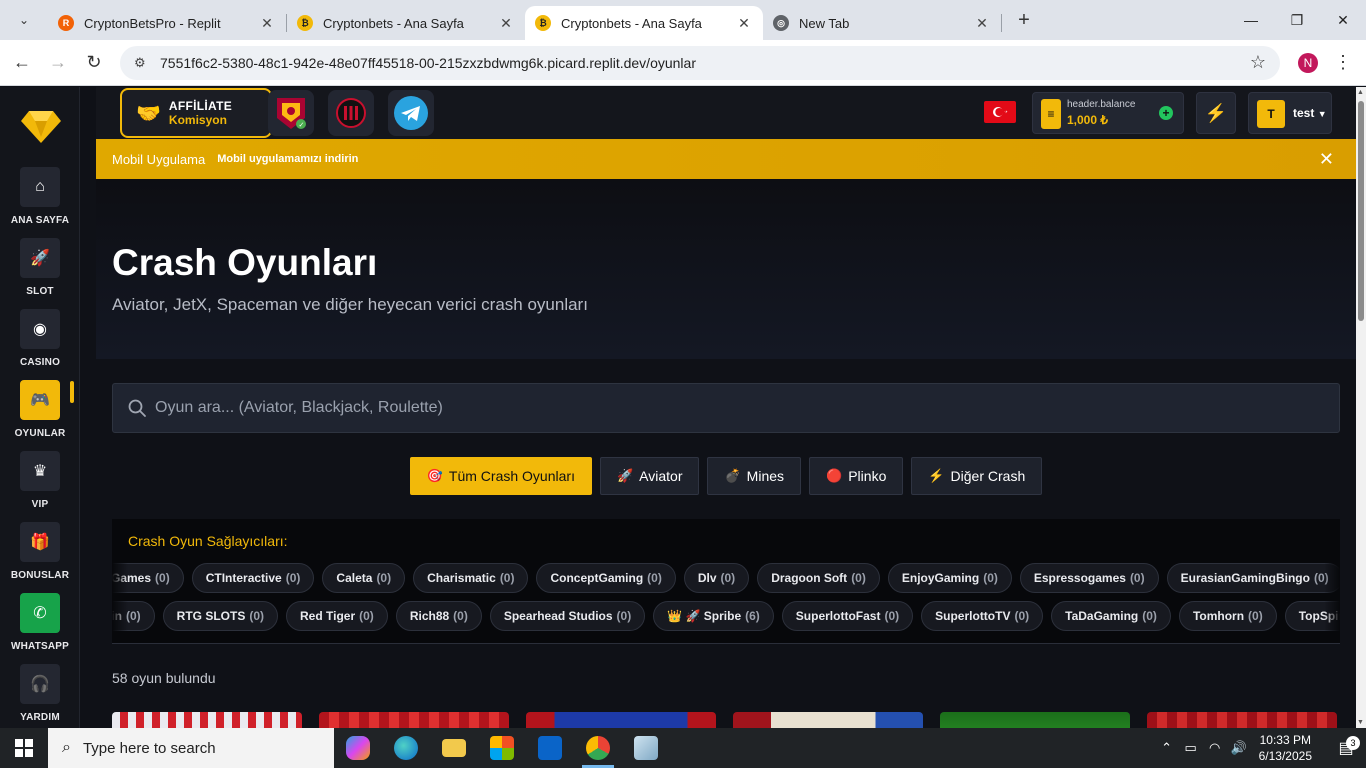  Describe the element at coordinates (291, 113) in the screenshot. I see `galatasaray-badge-icon: ✓` at that location.